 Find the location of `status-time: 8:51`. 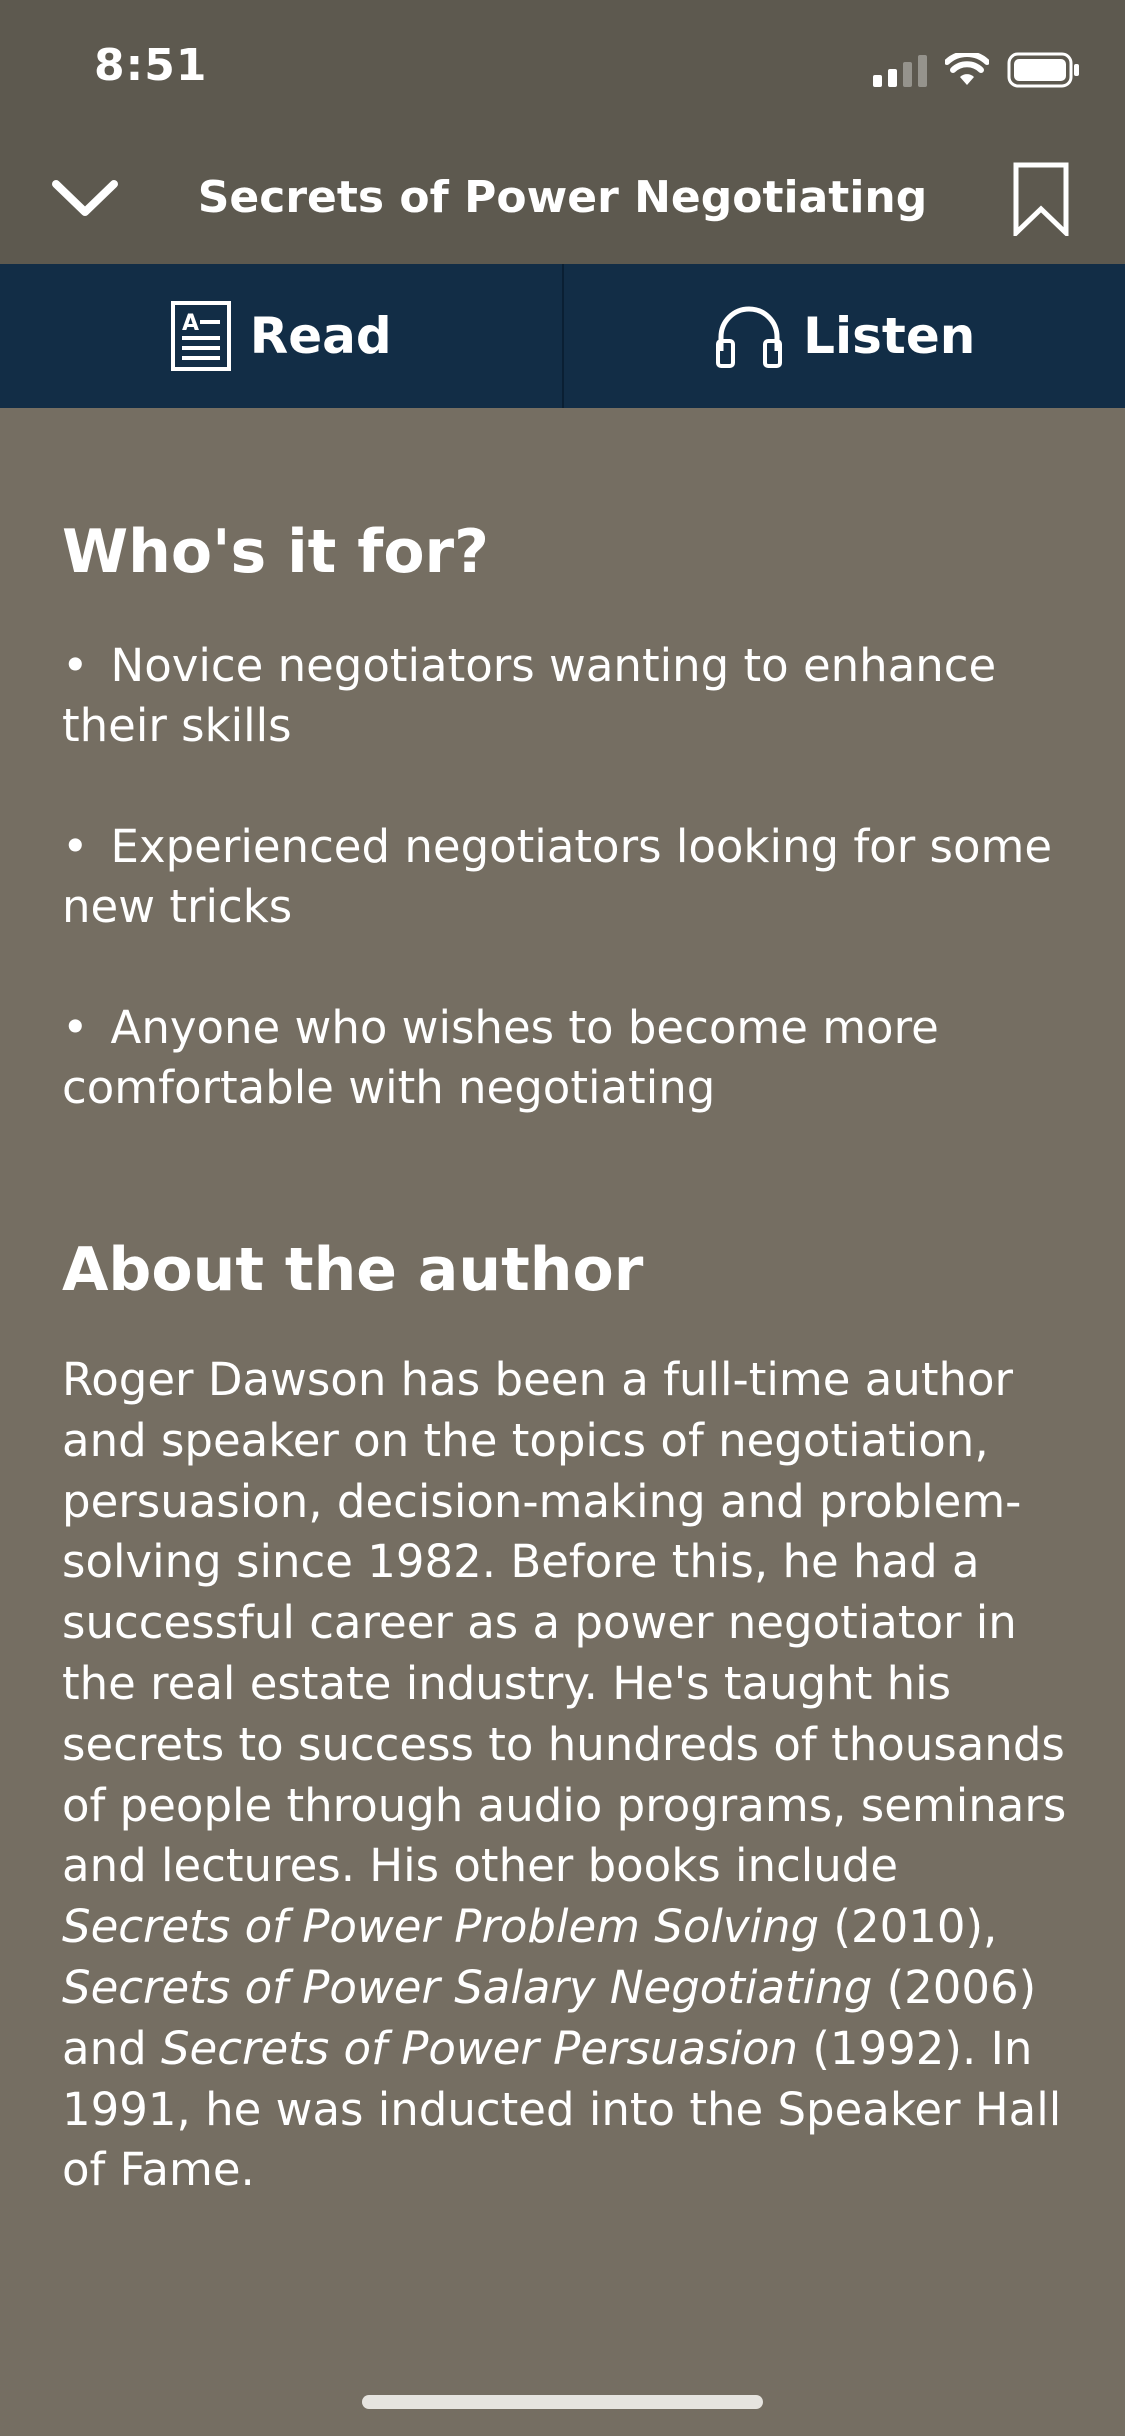

status-time: 8:51 is located at coordinates (151, 65).